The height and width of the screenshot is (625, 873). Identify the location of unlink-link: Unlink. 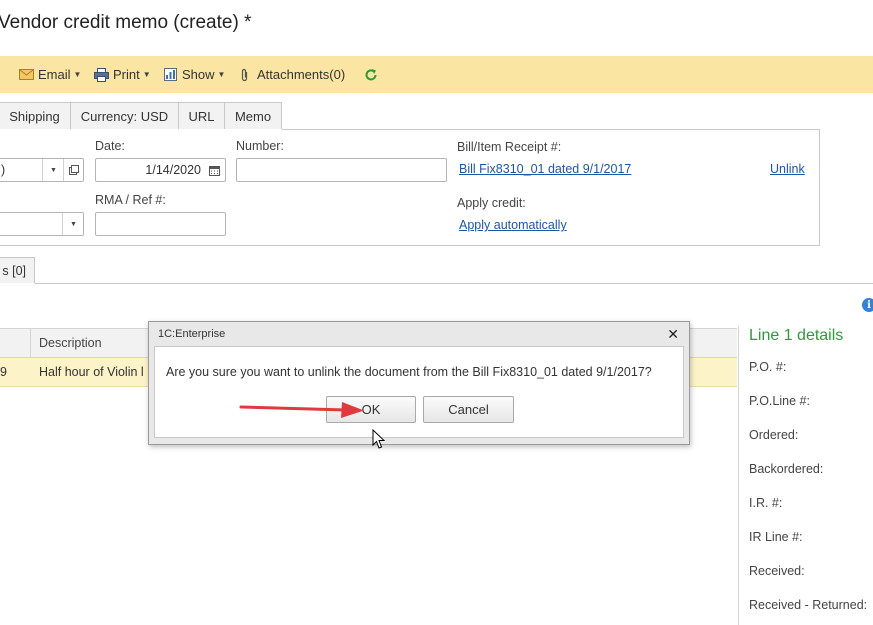
(787, 169).